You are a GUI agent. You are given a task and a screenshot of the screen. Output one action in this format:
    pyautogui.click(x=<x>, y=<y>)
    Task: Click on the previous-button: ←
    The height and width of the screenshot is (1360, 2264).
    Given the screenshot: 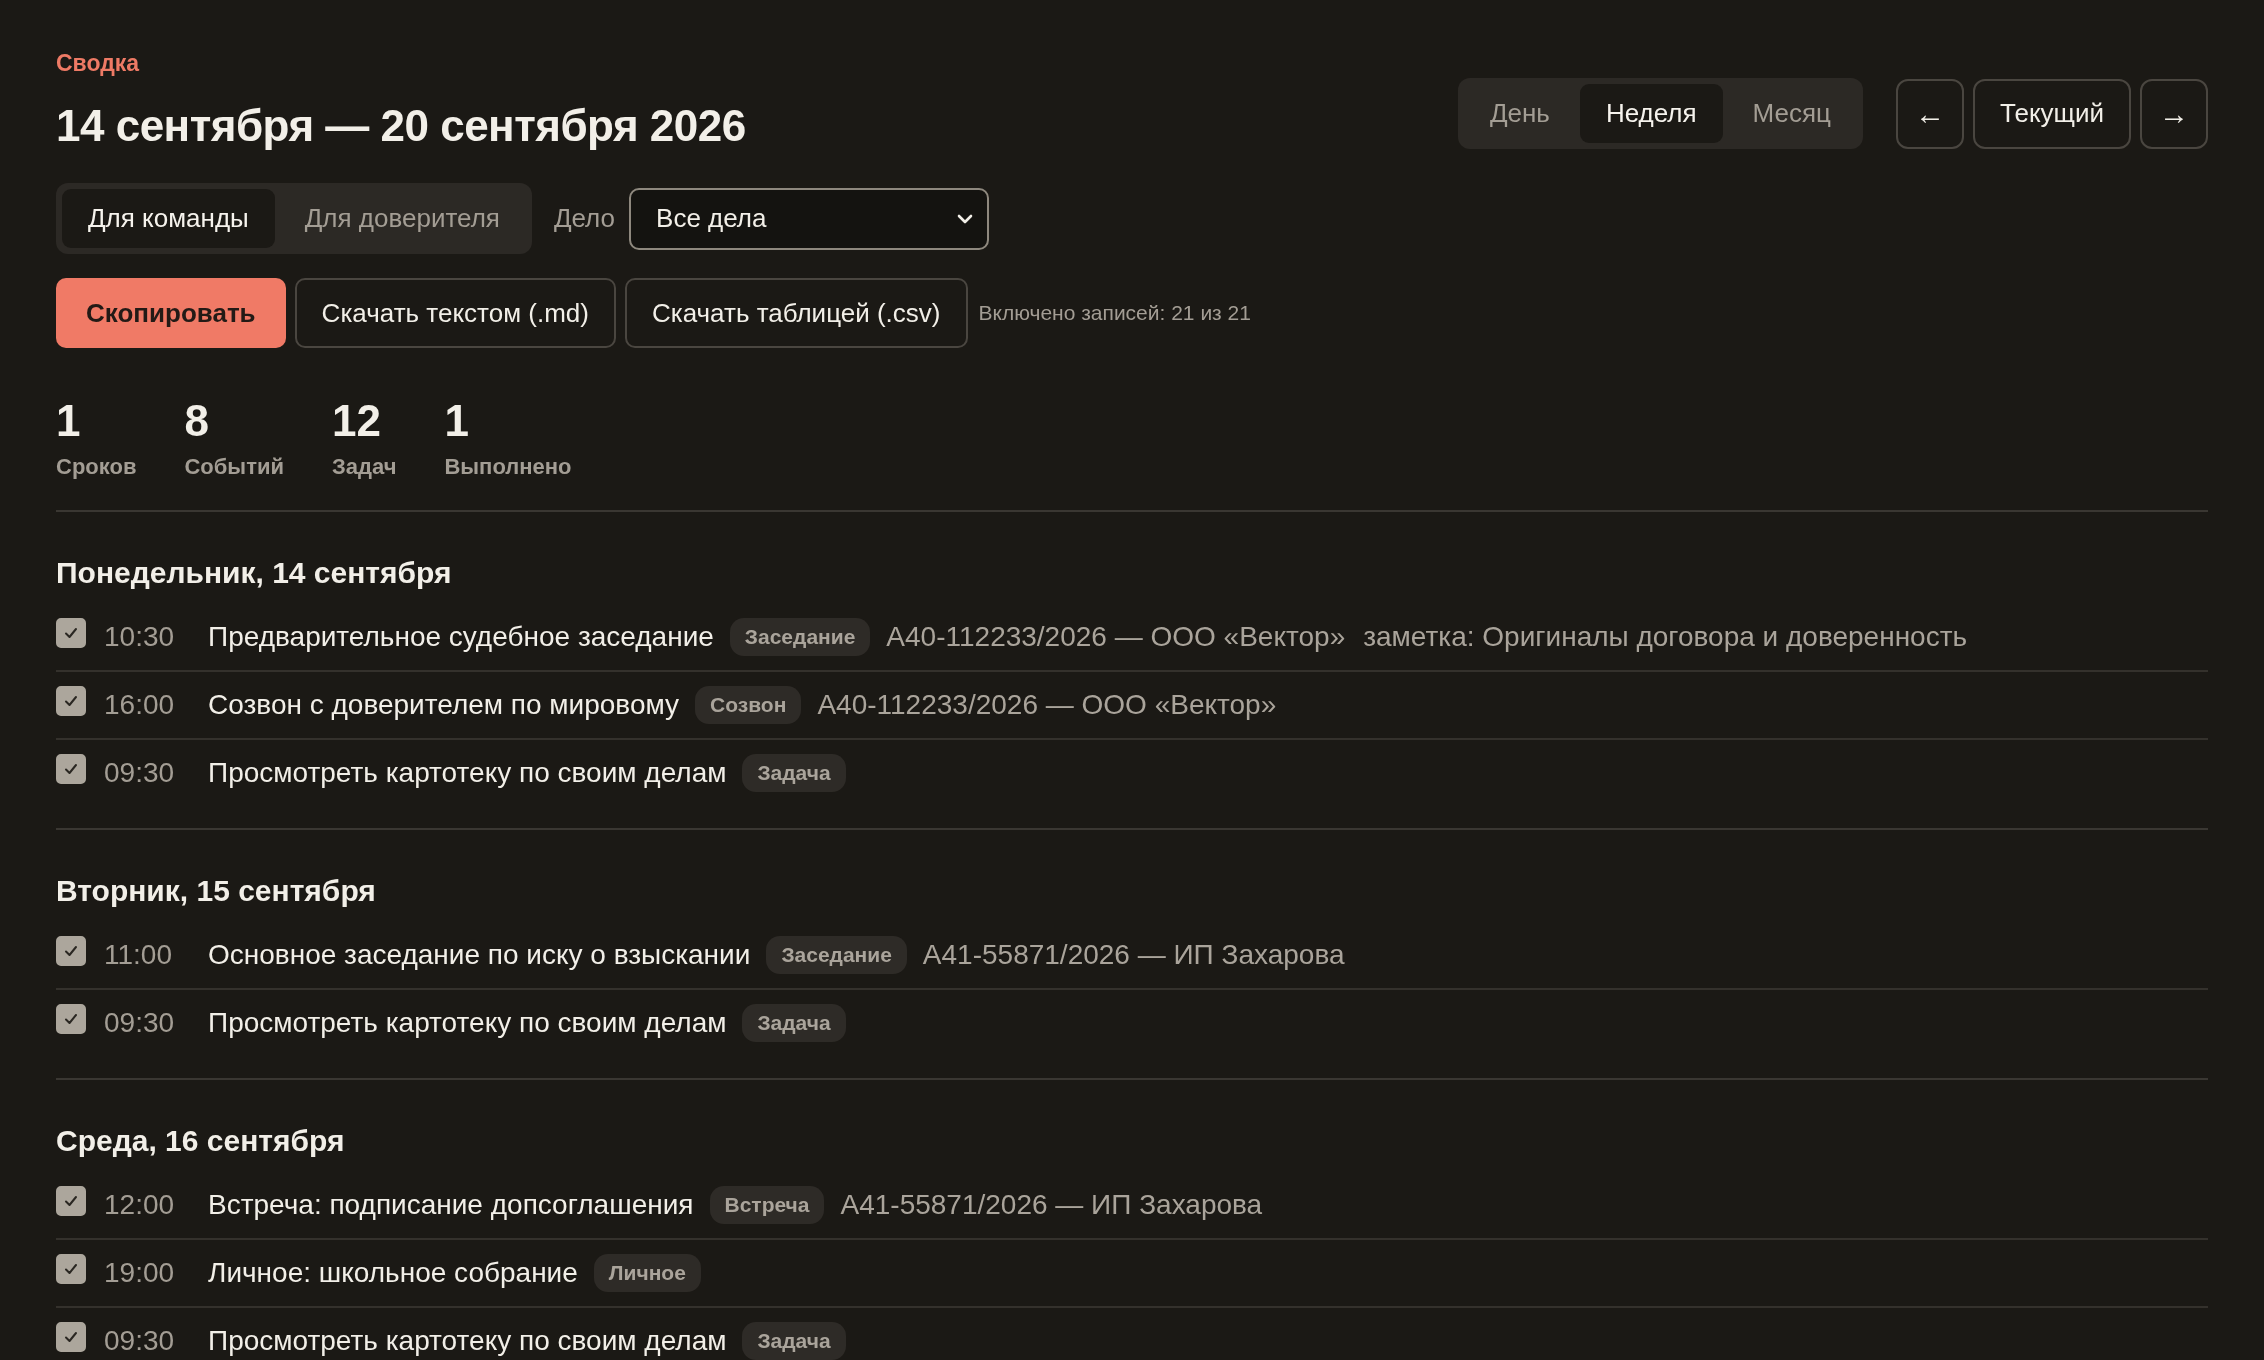 What is the action you would take?
    pyautogui.click(x=1930, y=113)
    